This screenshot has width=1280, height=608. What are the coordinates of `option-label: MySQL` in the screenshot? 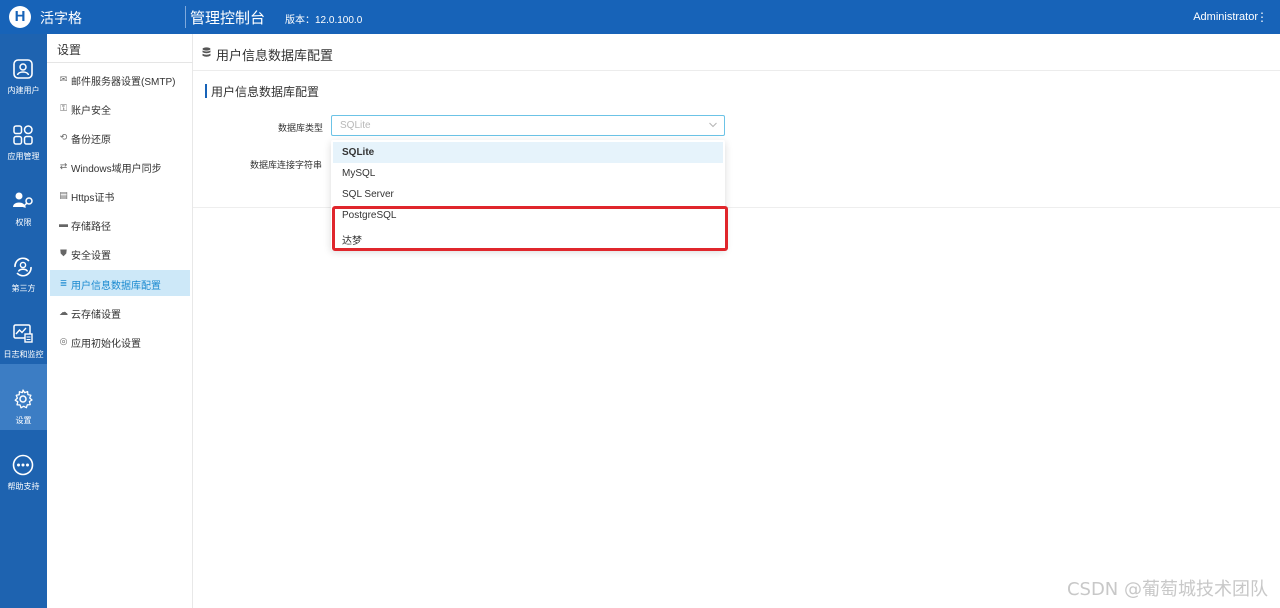 It's located at (359, 173).